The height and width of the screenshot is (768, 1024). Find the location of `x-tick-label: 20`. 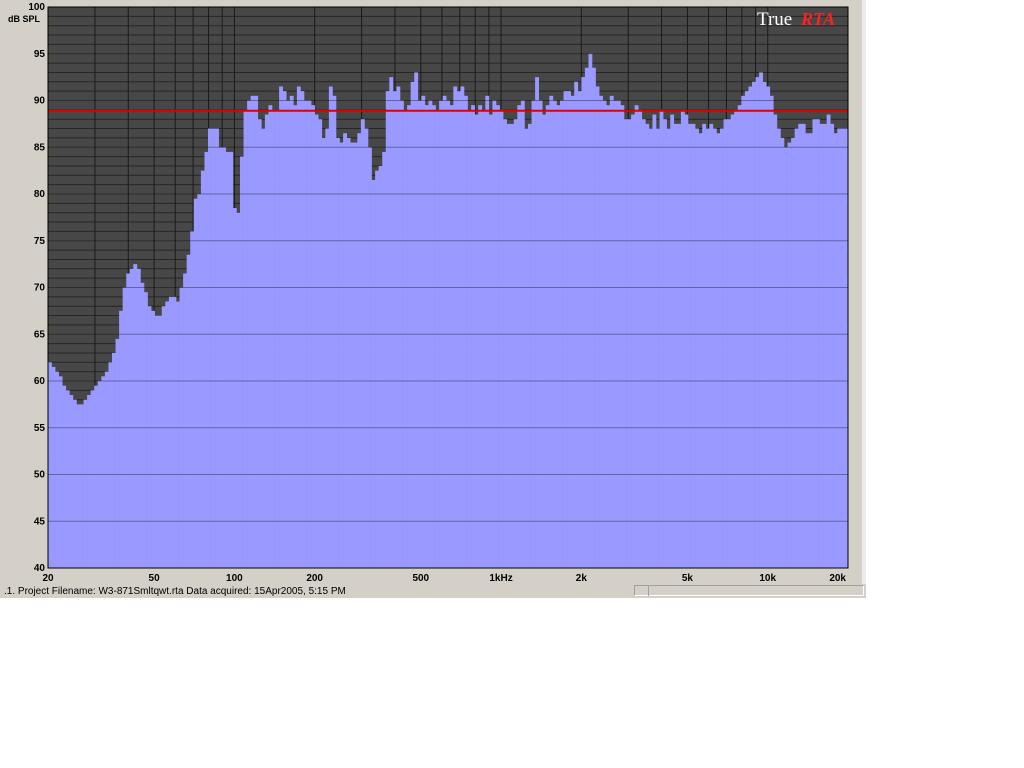

x-tick-label: 20 is located at coordinates (48, 578).